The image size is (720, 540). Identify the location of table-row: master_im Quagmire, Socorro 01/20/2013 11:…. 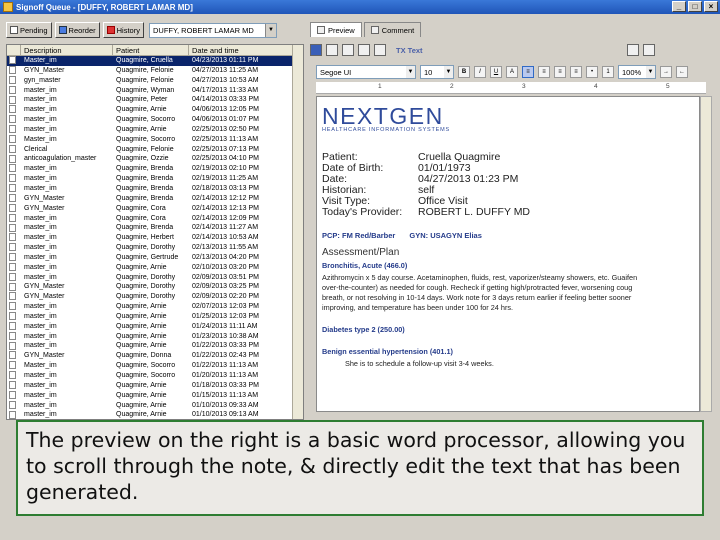
(155, 376).